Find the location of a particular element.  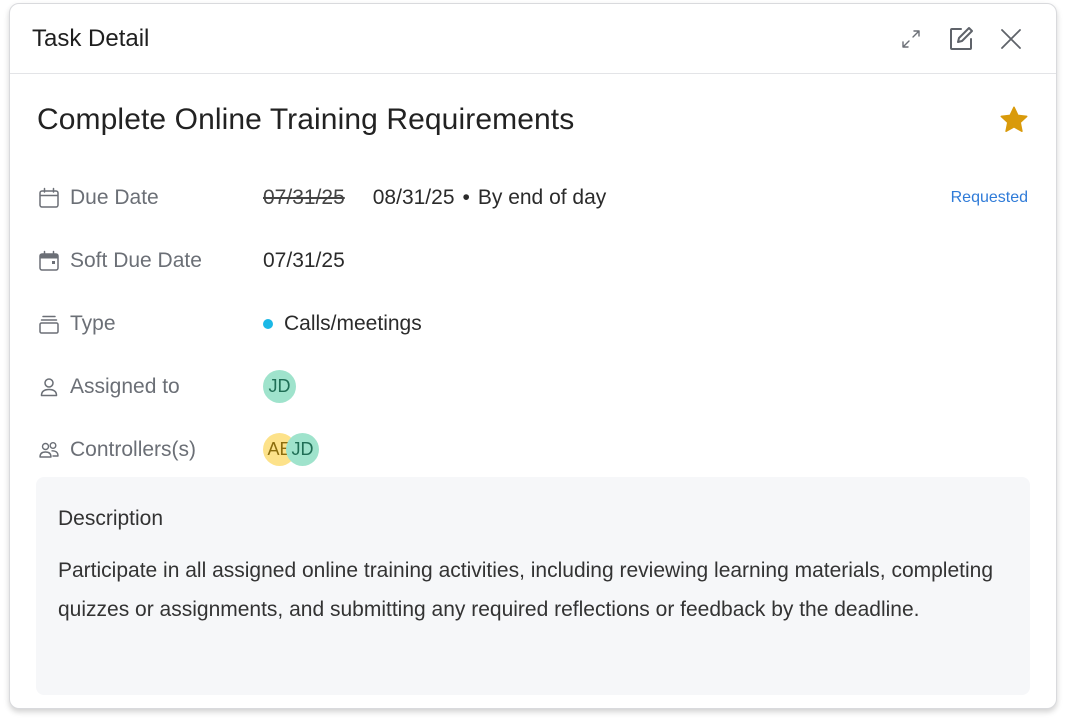

star-icon is located at coordinates (1014, 120).